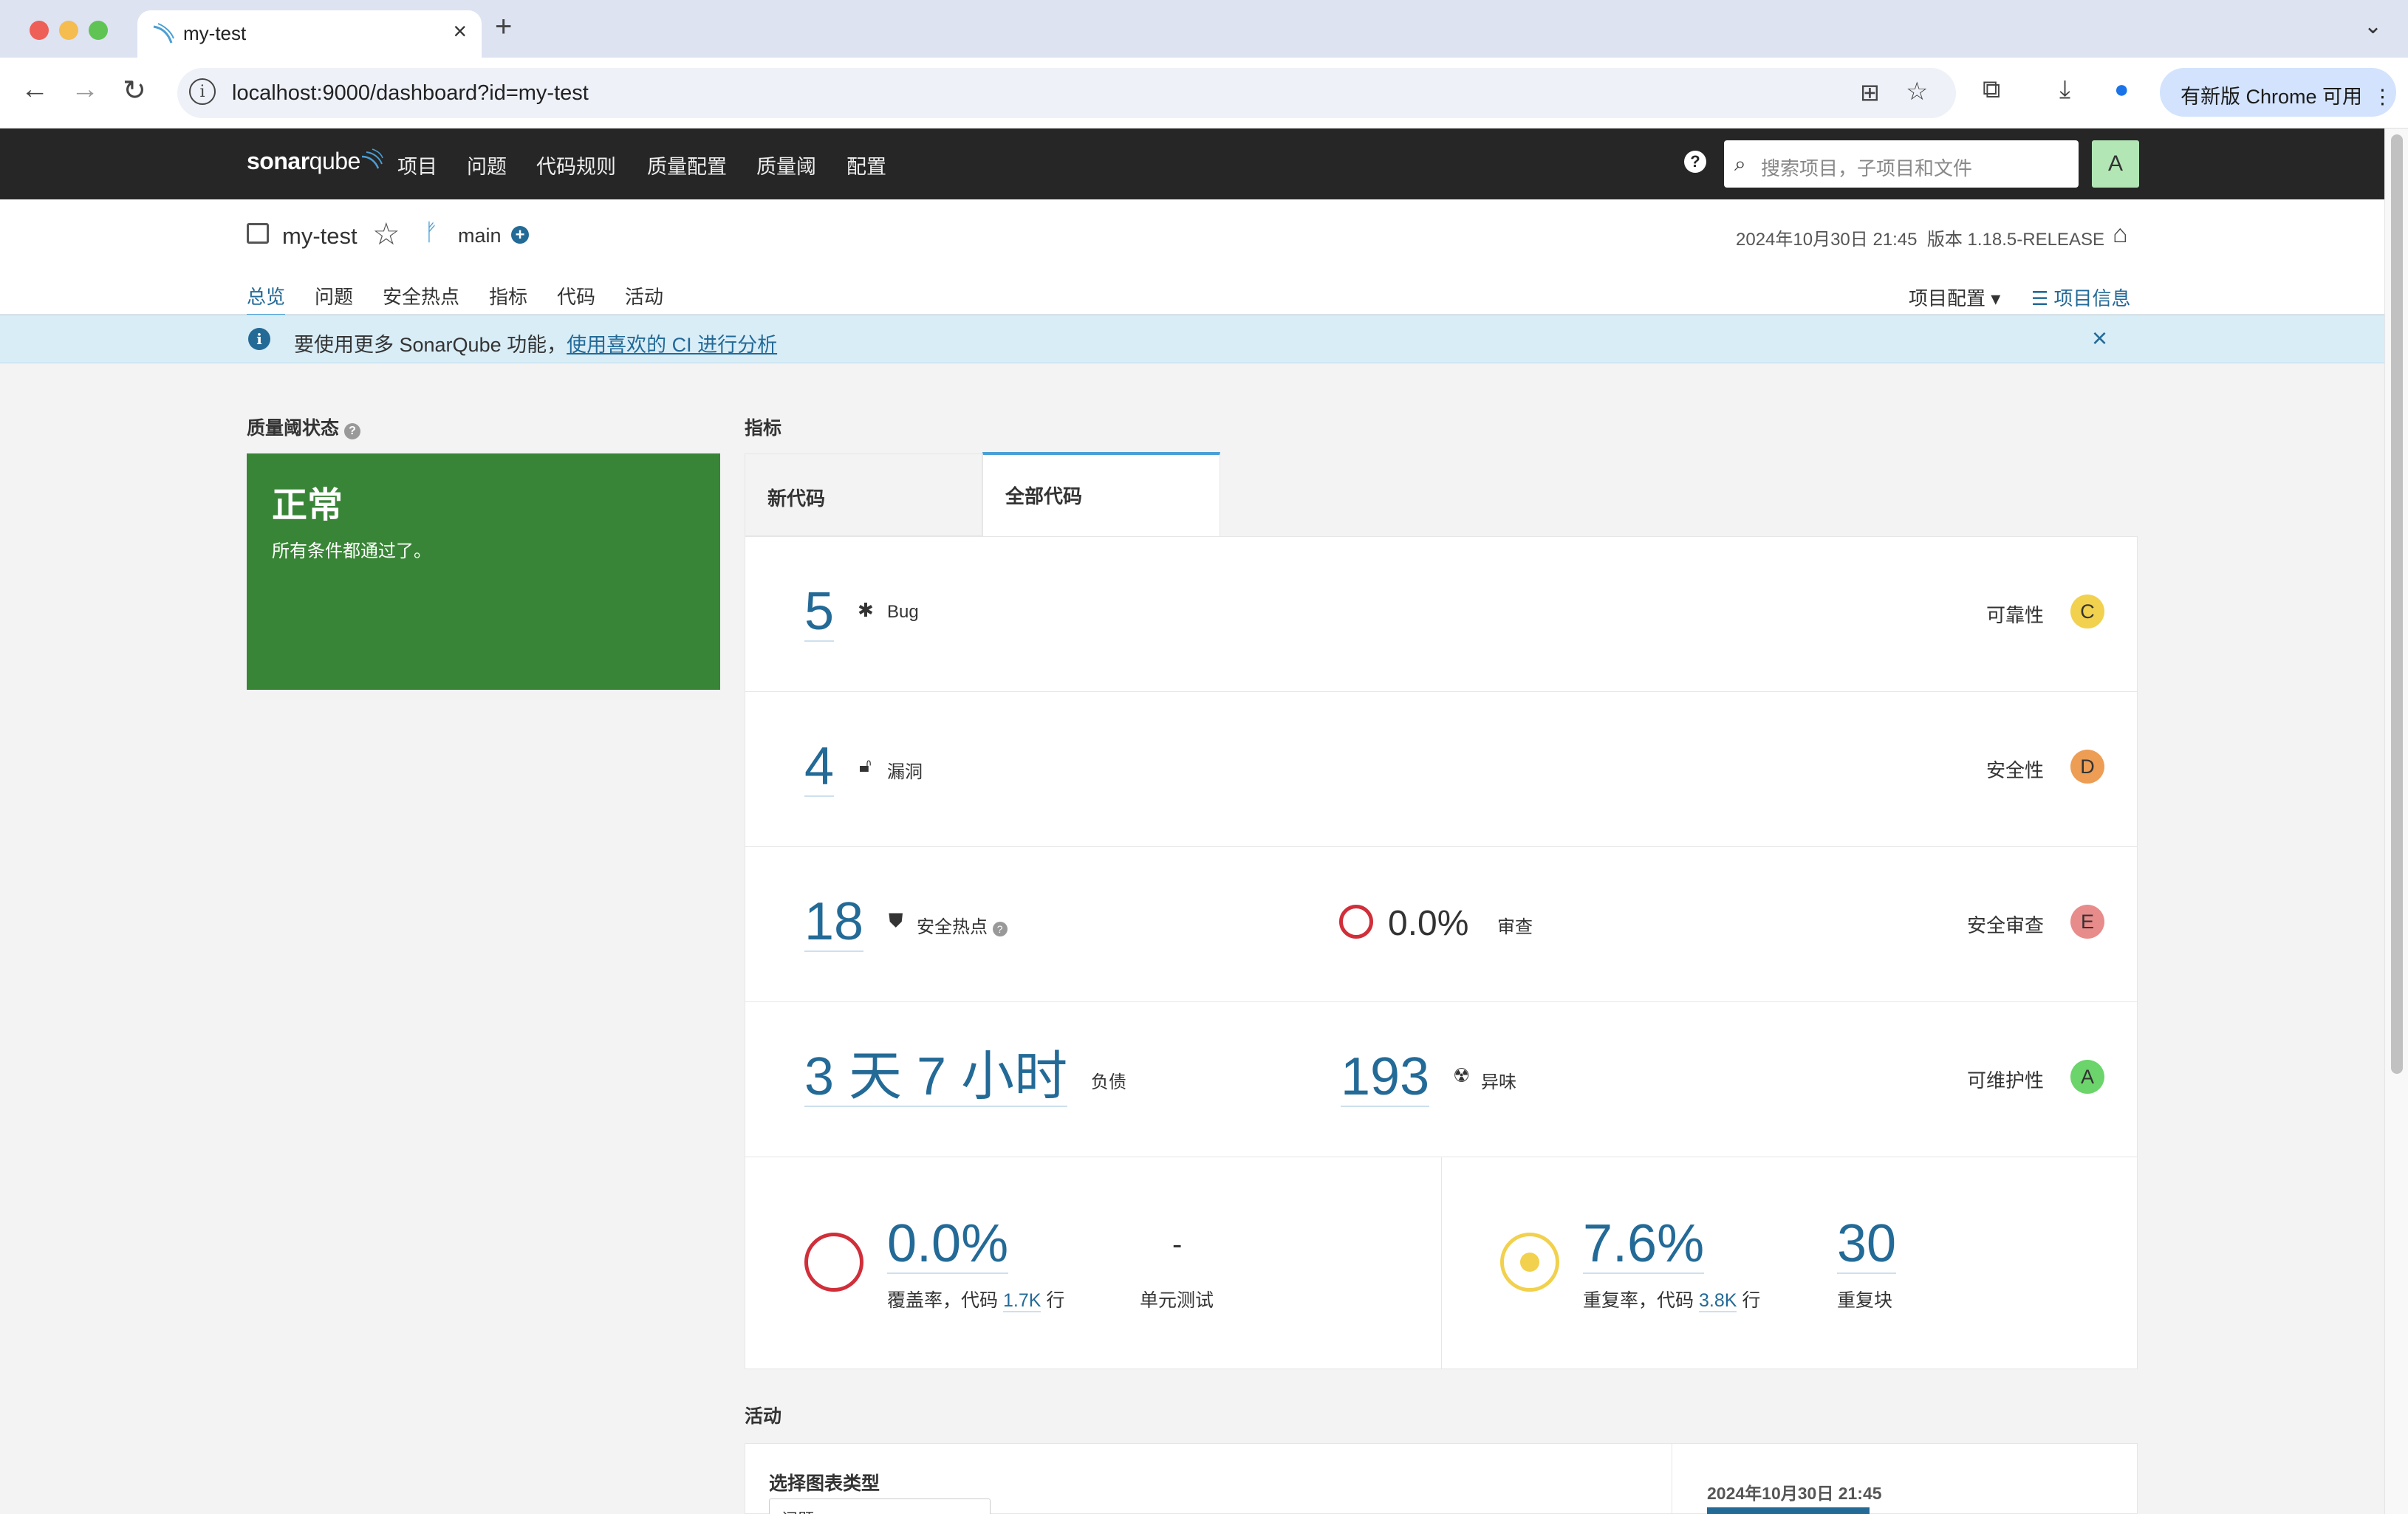  I want to click on site-info-icon: i, so click(202, 91).